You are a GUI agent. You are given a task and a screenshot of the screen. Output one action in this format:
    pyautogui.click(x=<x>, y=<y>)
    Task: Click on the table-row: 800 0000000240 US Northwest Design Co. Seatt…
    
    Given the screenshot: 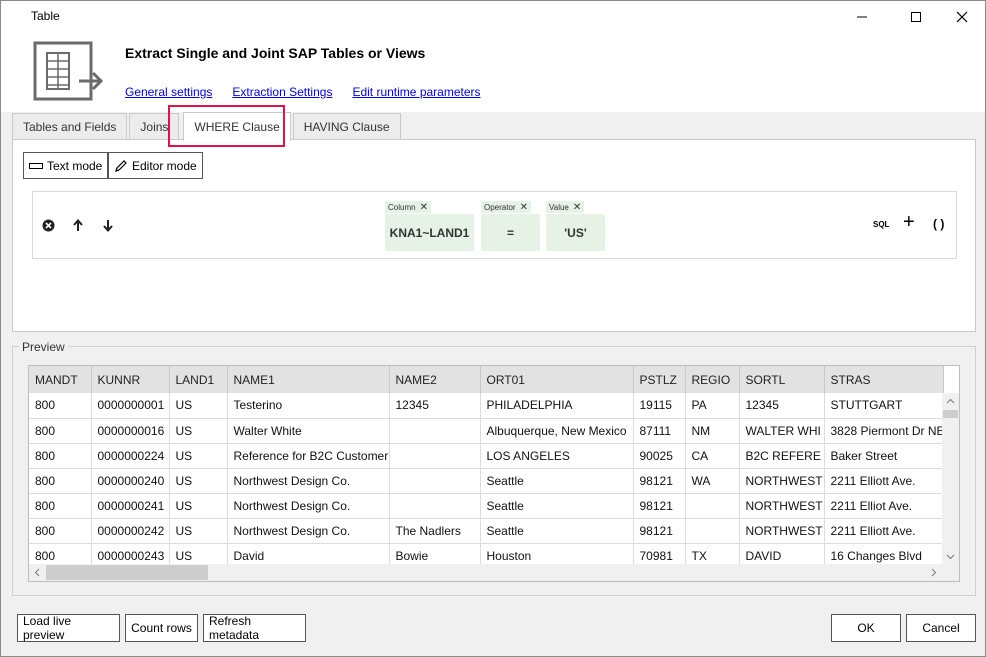 What is the action you would take?
    pyautogui.click(x=486, y=481)
    